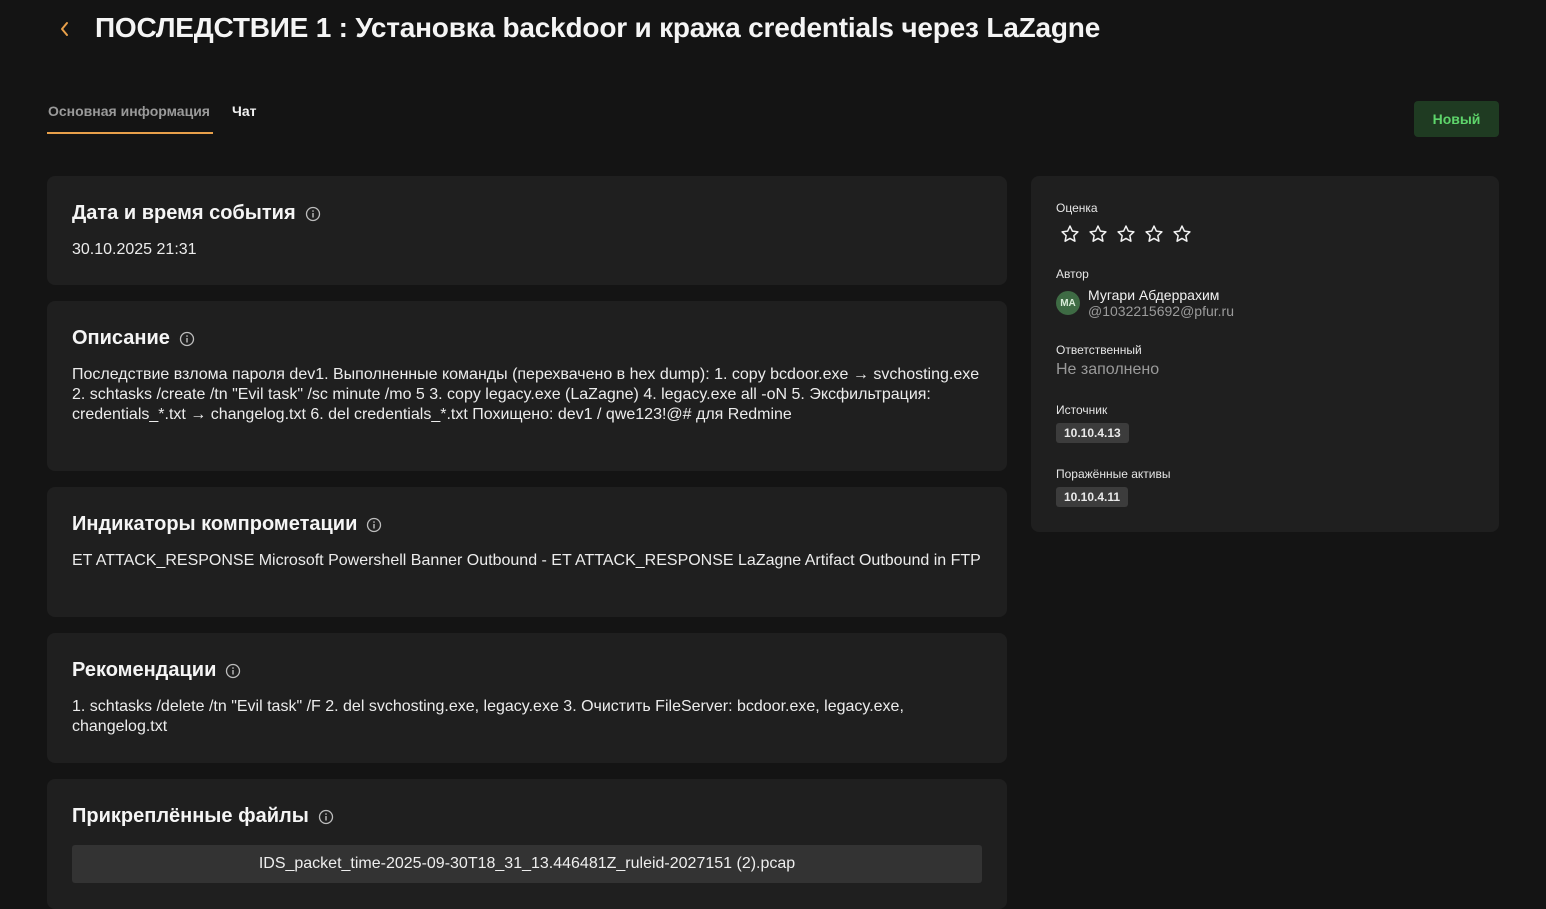  Describe the element at coordinates (244, 116) in the screenshot. I see `tab-chat: Чат` at that location.